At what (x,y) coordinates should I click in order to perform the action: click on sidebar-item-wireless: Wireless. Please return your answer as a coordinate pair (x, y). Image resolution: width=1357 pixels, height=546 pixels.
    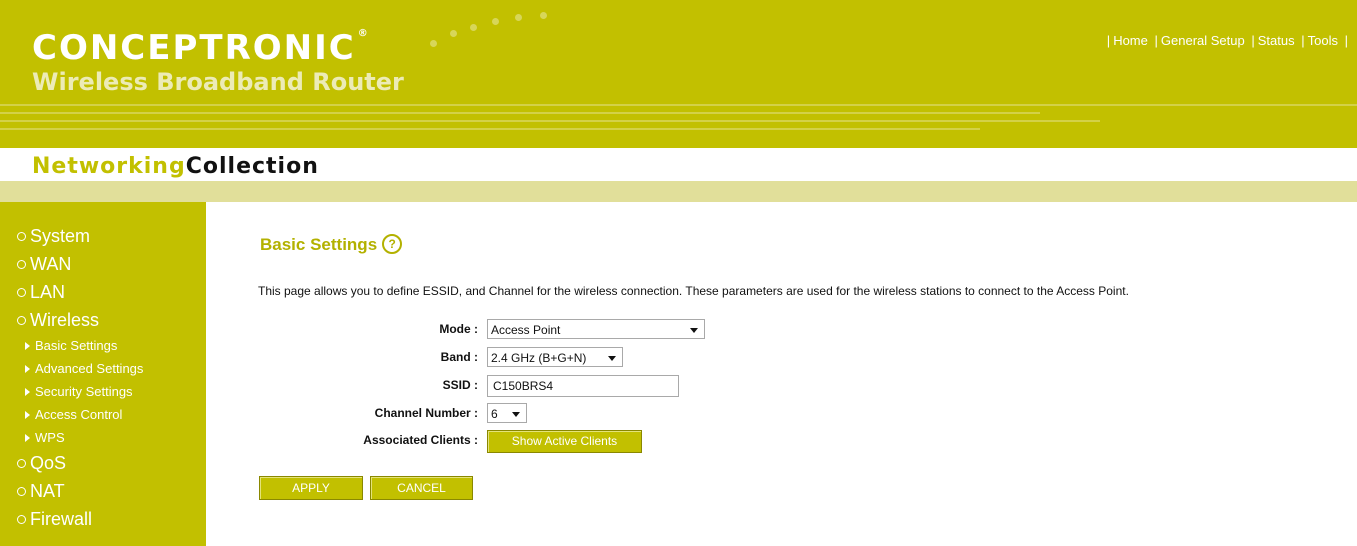
    Looking at the image, I should click on (80, 320).